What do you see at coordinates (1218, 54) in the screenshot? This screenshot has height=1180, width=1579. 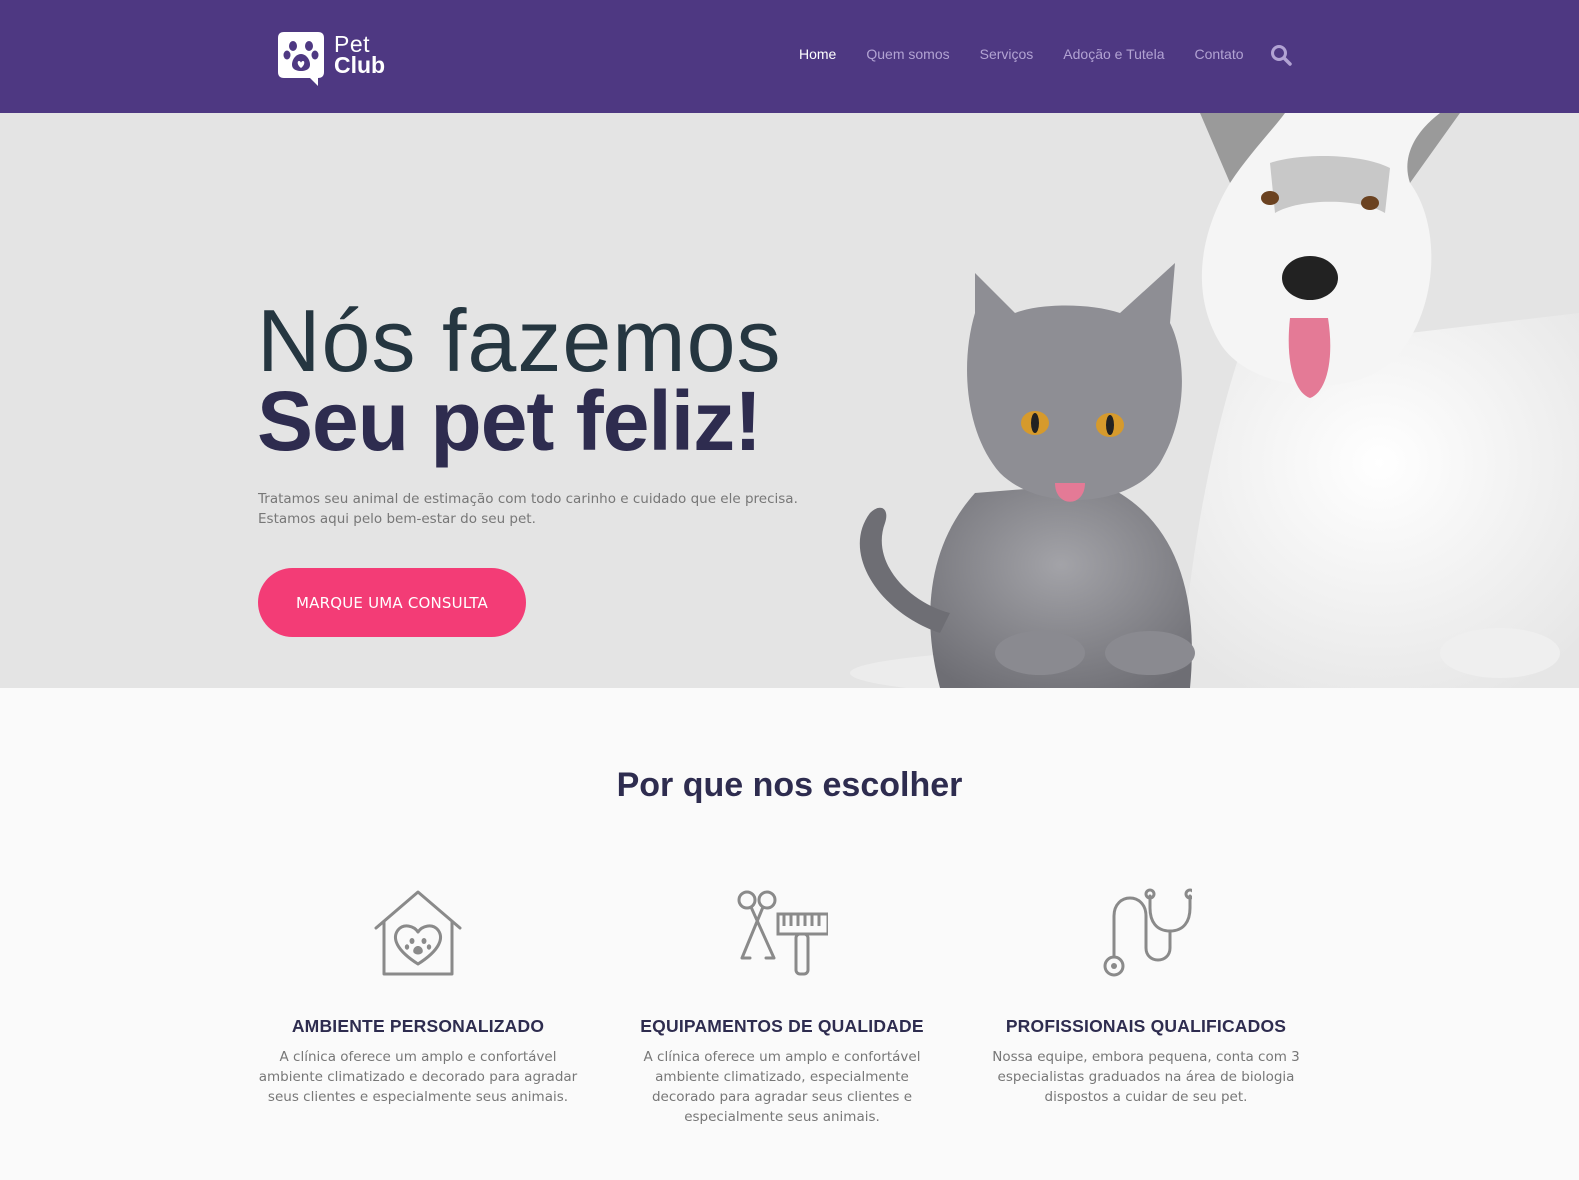 I see `nav-contato: Contato` at bounding box center [1218, 54].